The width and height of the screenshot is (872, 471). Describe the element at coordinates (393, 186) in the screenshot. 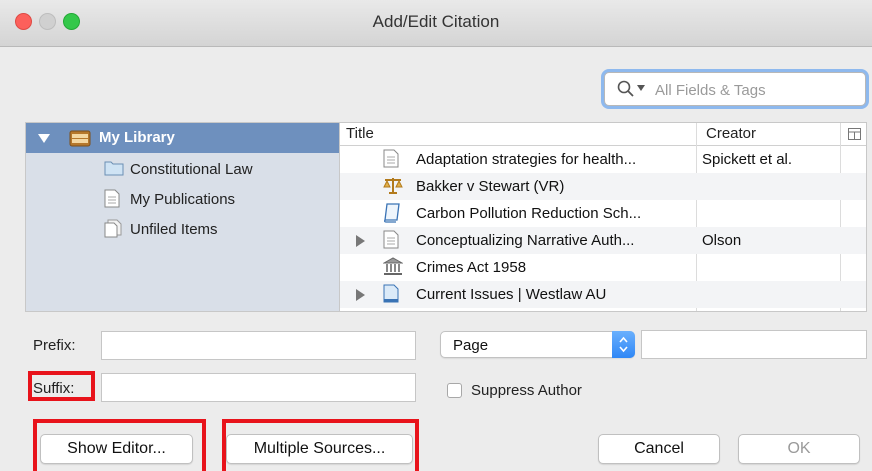

I see `case-scales-icon` at that location.